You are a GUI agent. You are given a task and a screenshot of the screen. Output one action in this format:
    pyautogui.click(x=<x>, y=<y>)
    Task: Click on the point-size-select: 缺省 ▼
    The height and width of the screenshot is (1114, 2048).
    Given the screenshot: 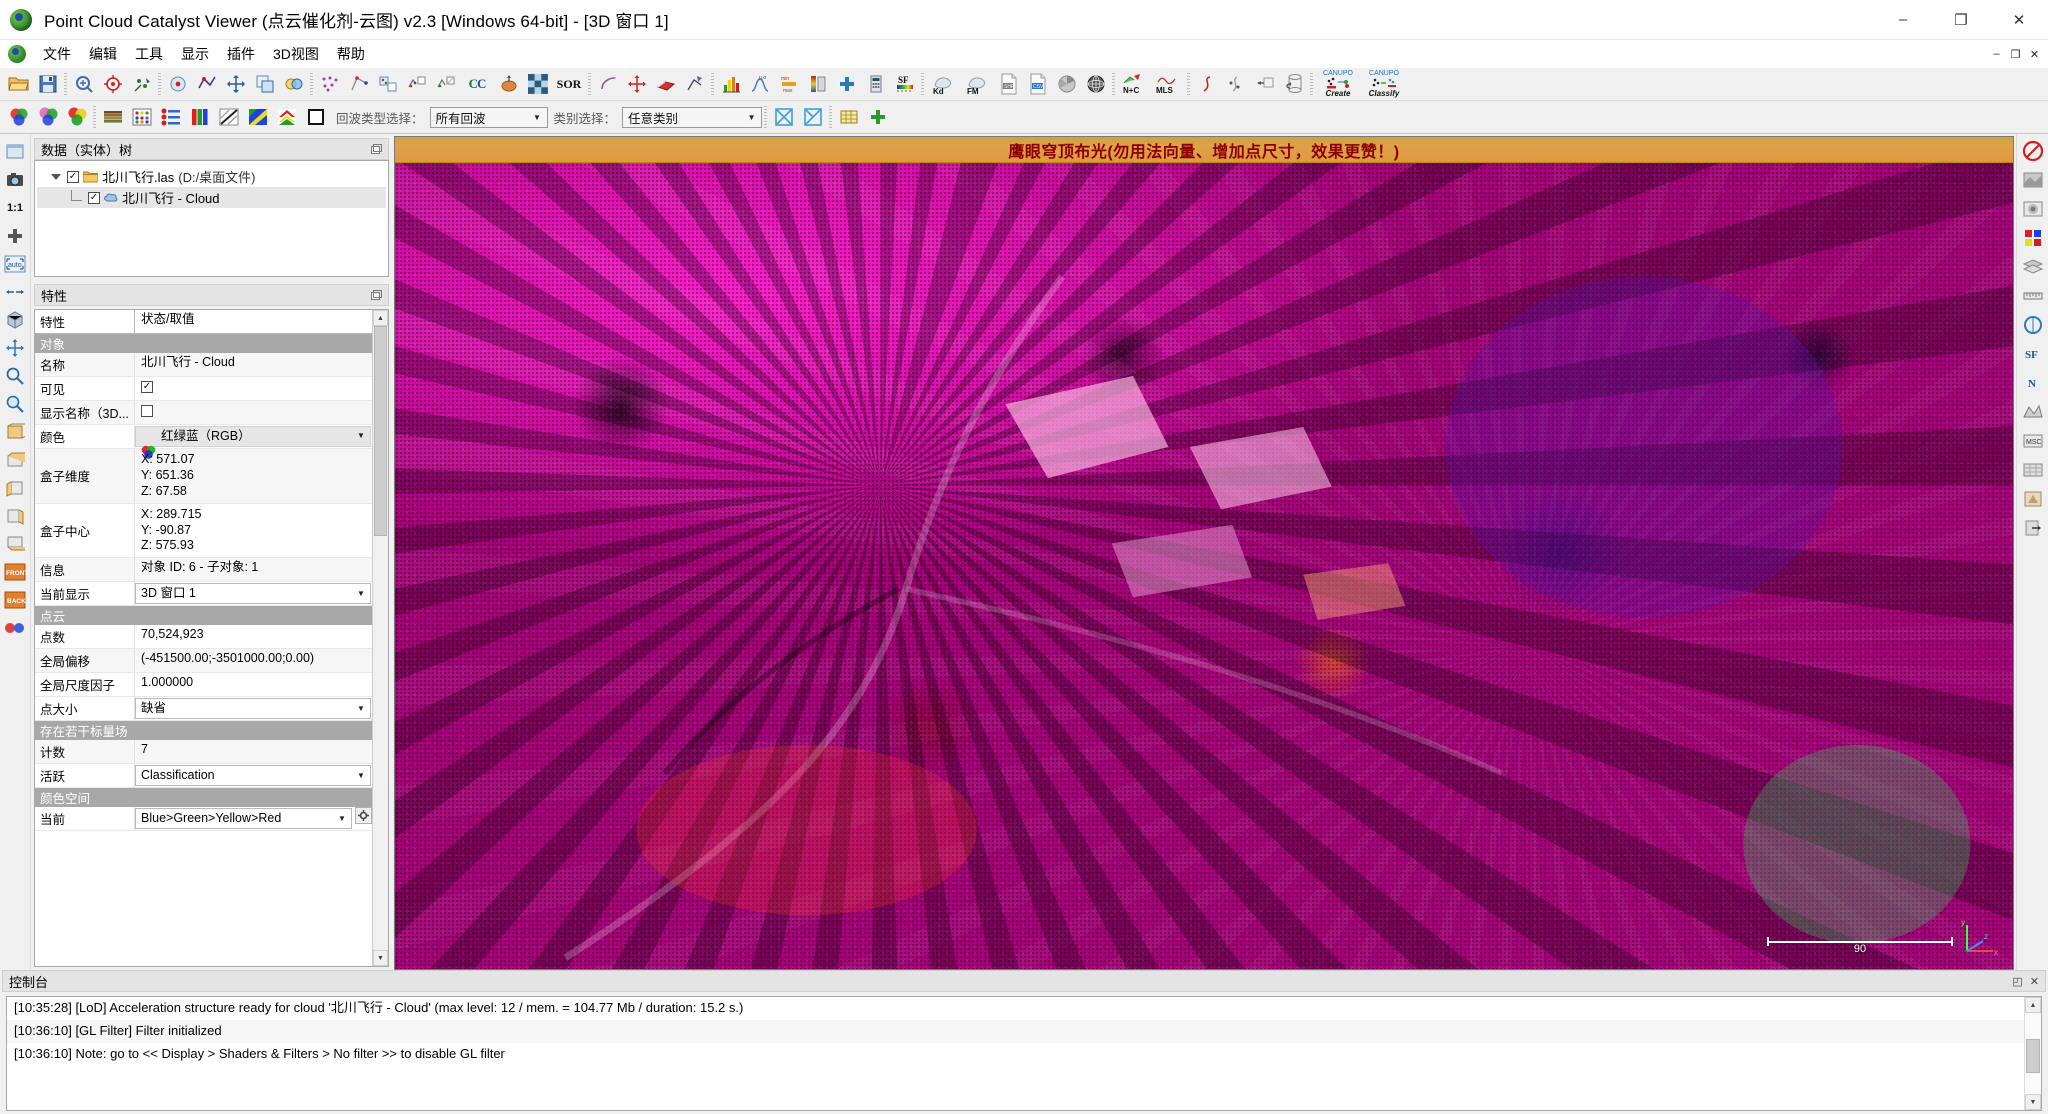 What is the action you would take?
    pyautogui.click(x=253, y=709)
    